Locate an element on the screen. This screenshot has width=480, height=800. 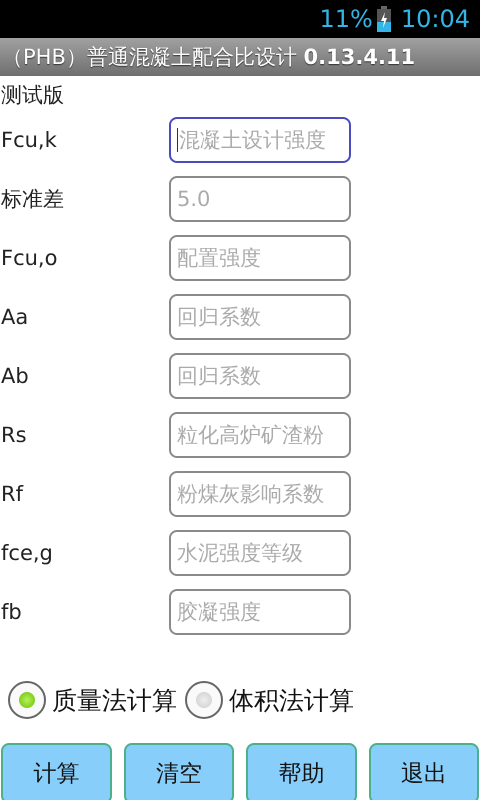
battery-percent: 11% is located at coordinates (346, 19).